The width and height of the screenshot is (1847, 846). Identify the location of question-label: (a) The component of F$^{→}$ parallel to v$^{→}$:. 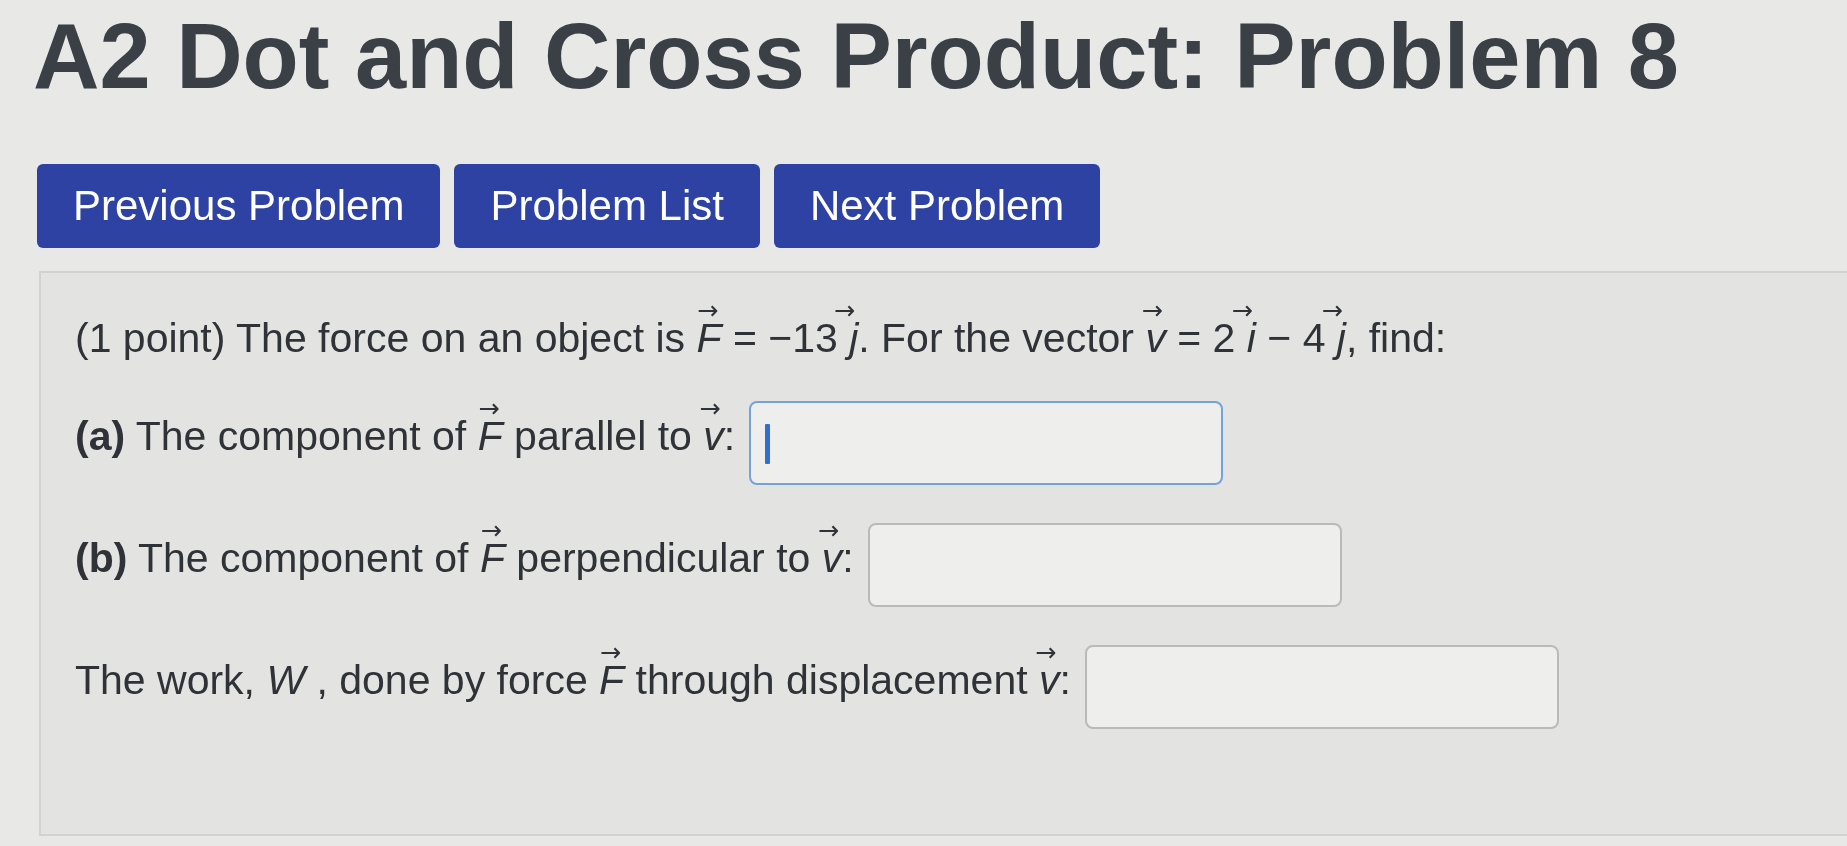
(405, 431).